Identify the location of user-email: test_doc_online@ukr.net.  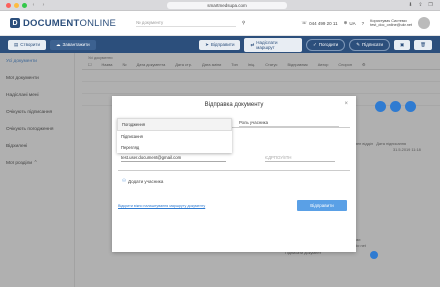
(391, 25).